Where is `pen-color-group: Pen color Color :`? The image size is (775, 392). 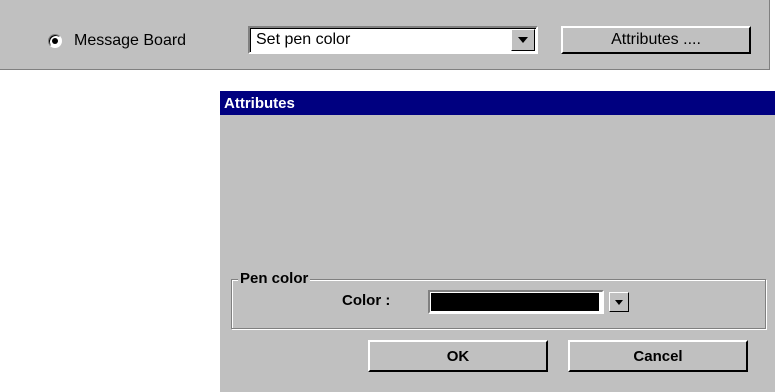 pen-color-group: Pen color Color : is located at coordinates (498, 299).